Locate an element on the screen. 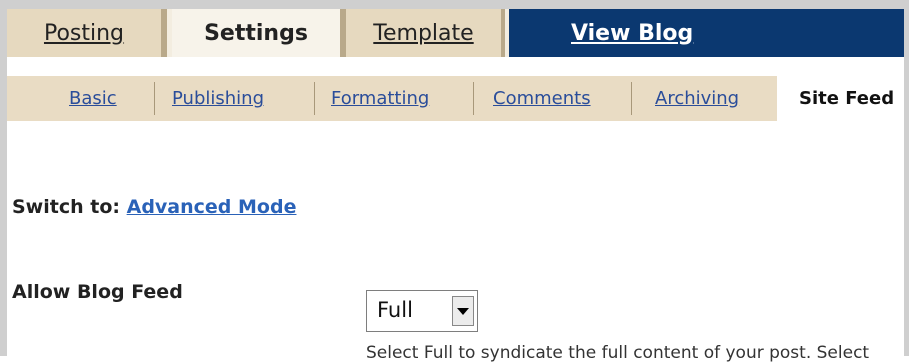  tab-template: Template is located at coordinates (422, 33).